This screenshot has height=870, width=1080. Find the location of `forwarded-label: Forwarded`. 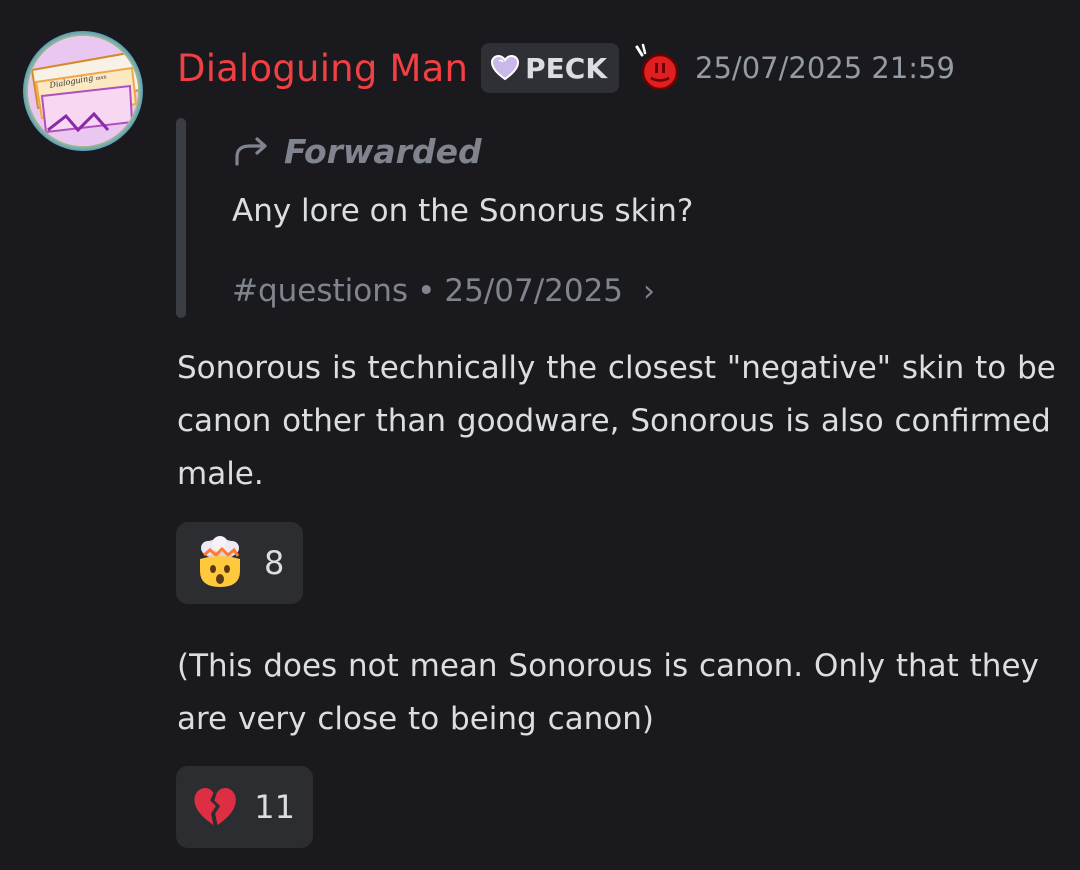

forwarded-label: Forwarded is located at coordinates (357, 151).